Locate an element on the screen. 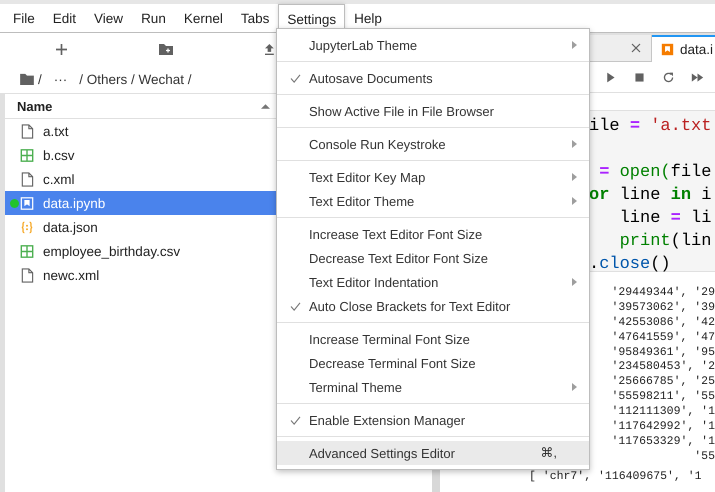 The image size is (715, 492). braces-icon is located at coordinates (27, 227).